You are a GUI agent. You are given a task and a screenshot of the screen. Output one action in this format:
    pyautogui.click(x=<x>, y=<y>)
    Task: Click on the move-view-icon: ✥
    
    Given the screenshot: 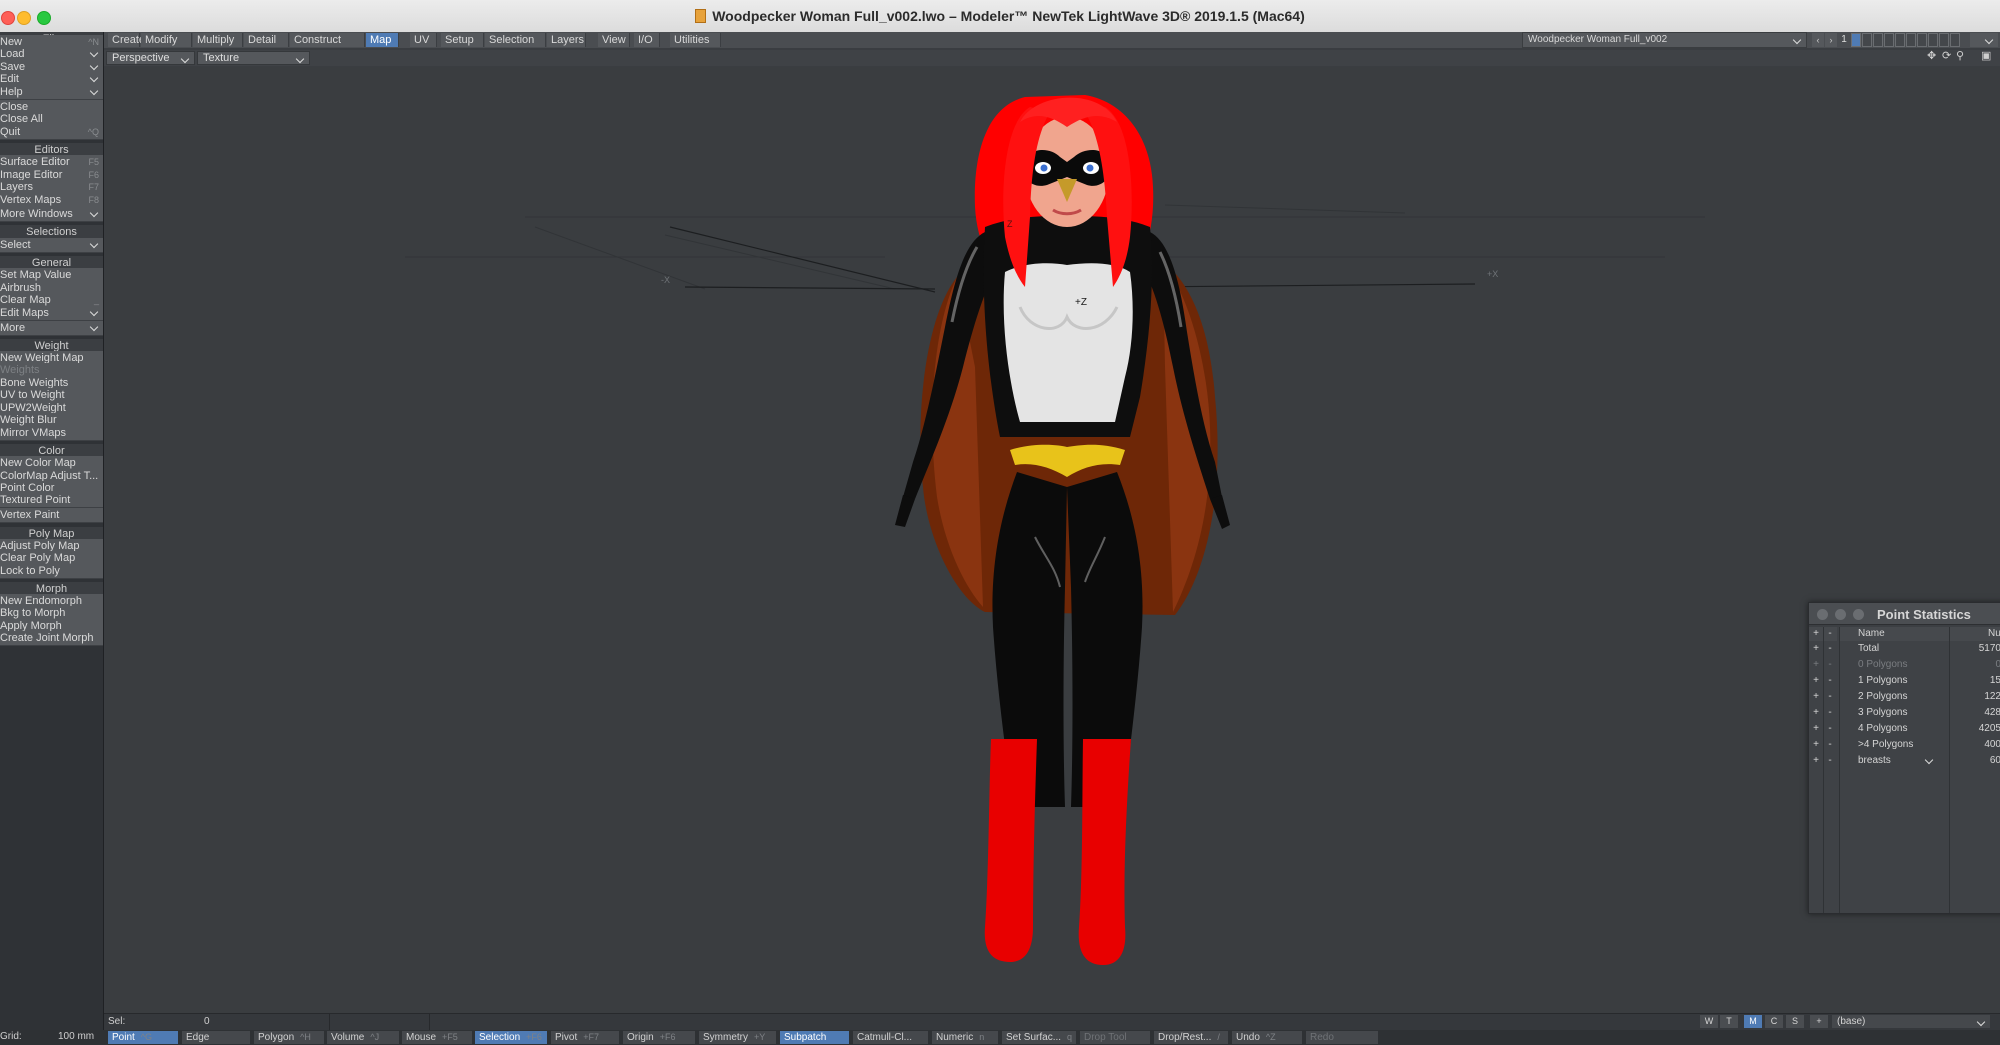 What is the action you would take?
    pyautogui.click(x=1932, y=56)
    